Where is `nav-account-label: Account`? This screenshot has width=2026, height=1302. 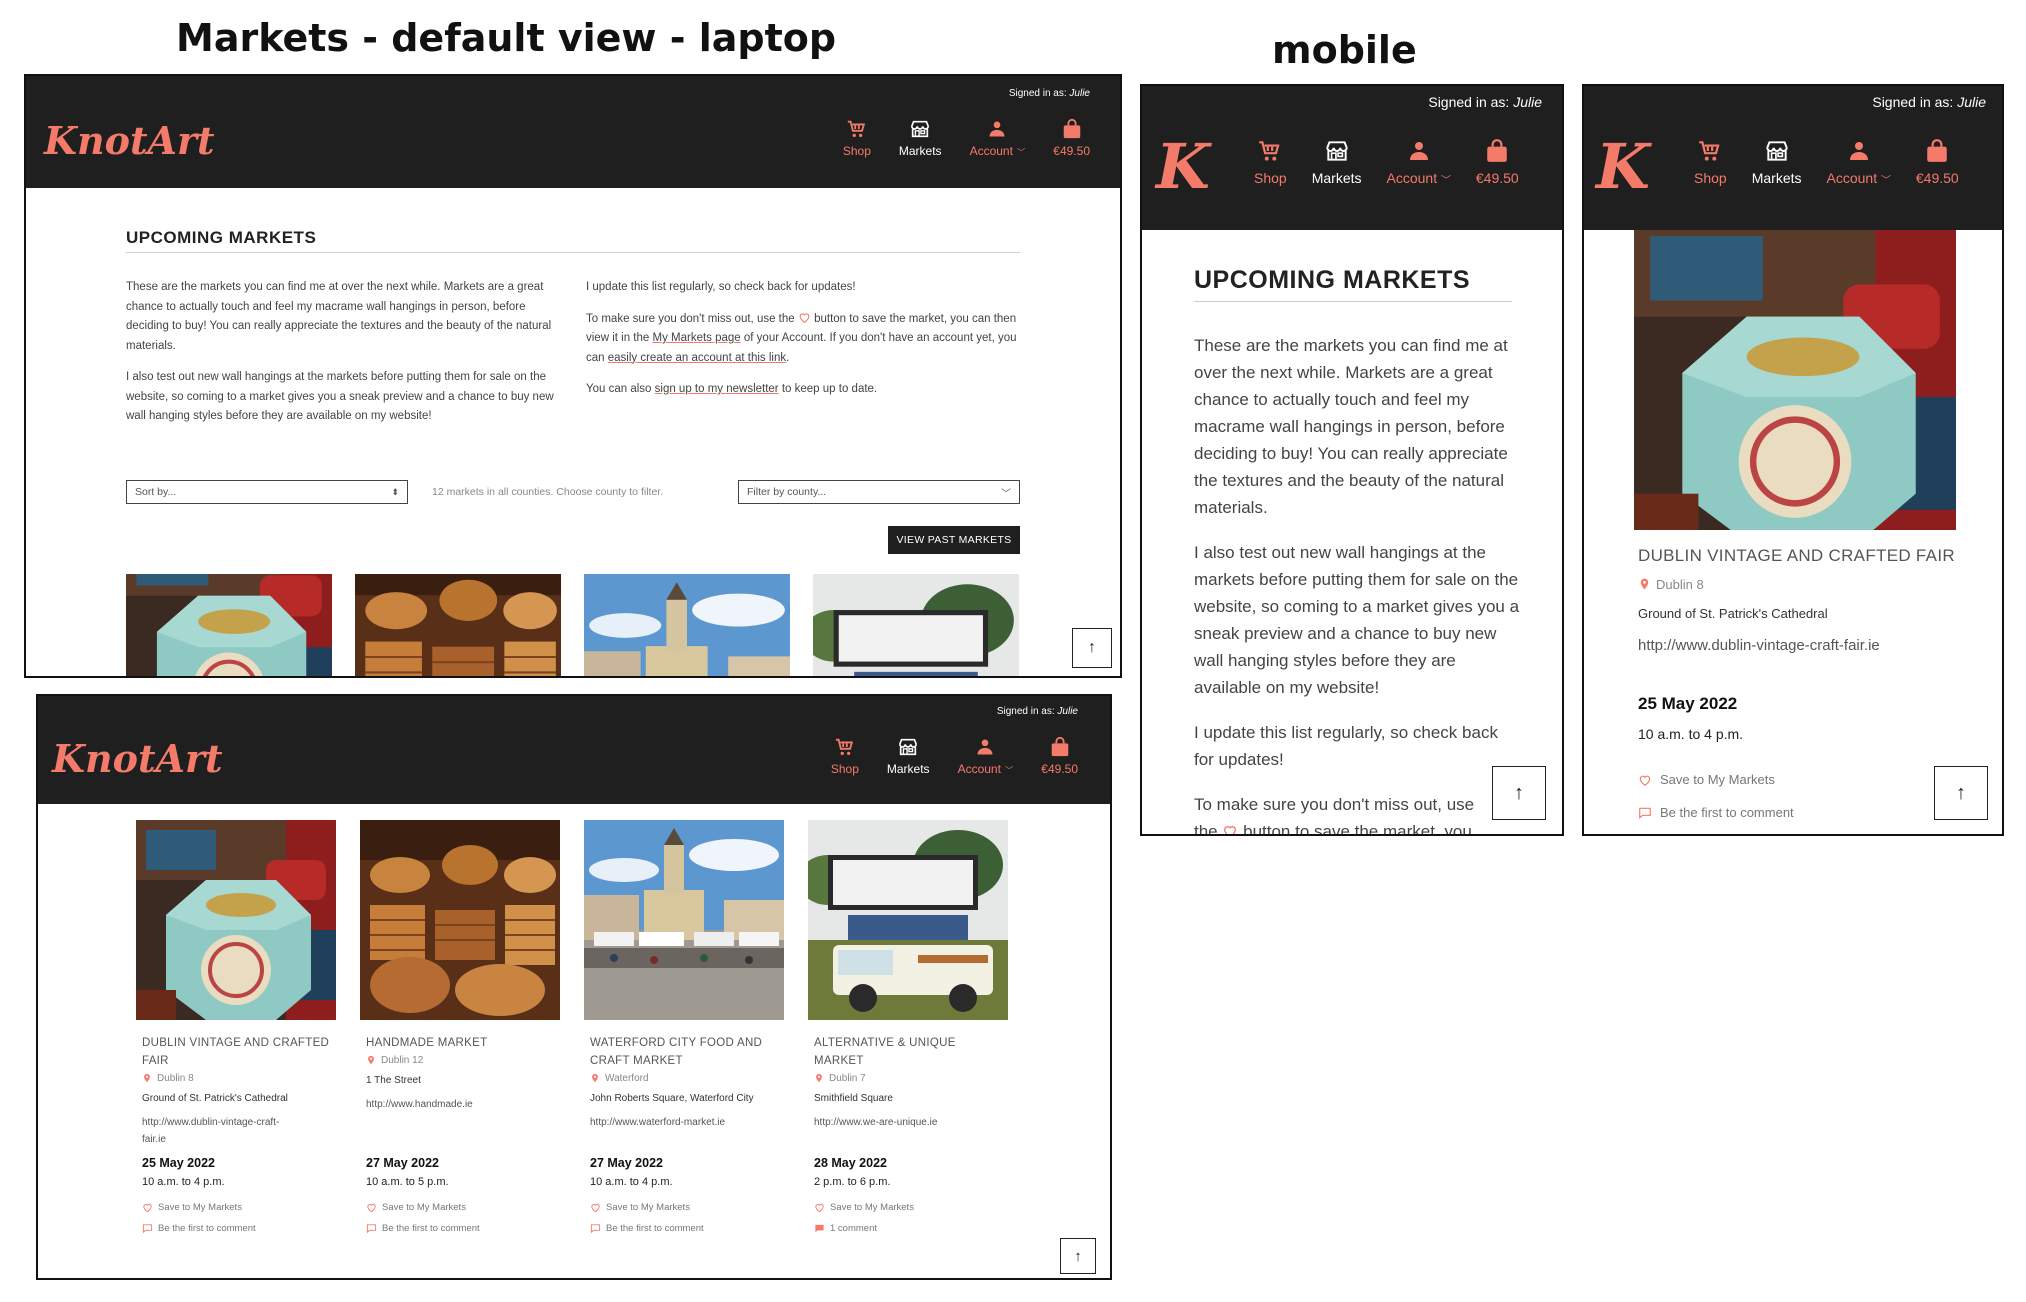 nav-account-label: Account is located at coordinates (991, 151).